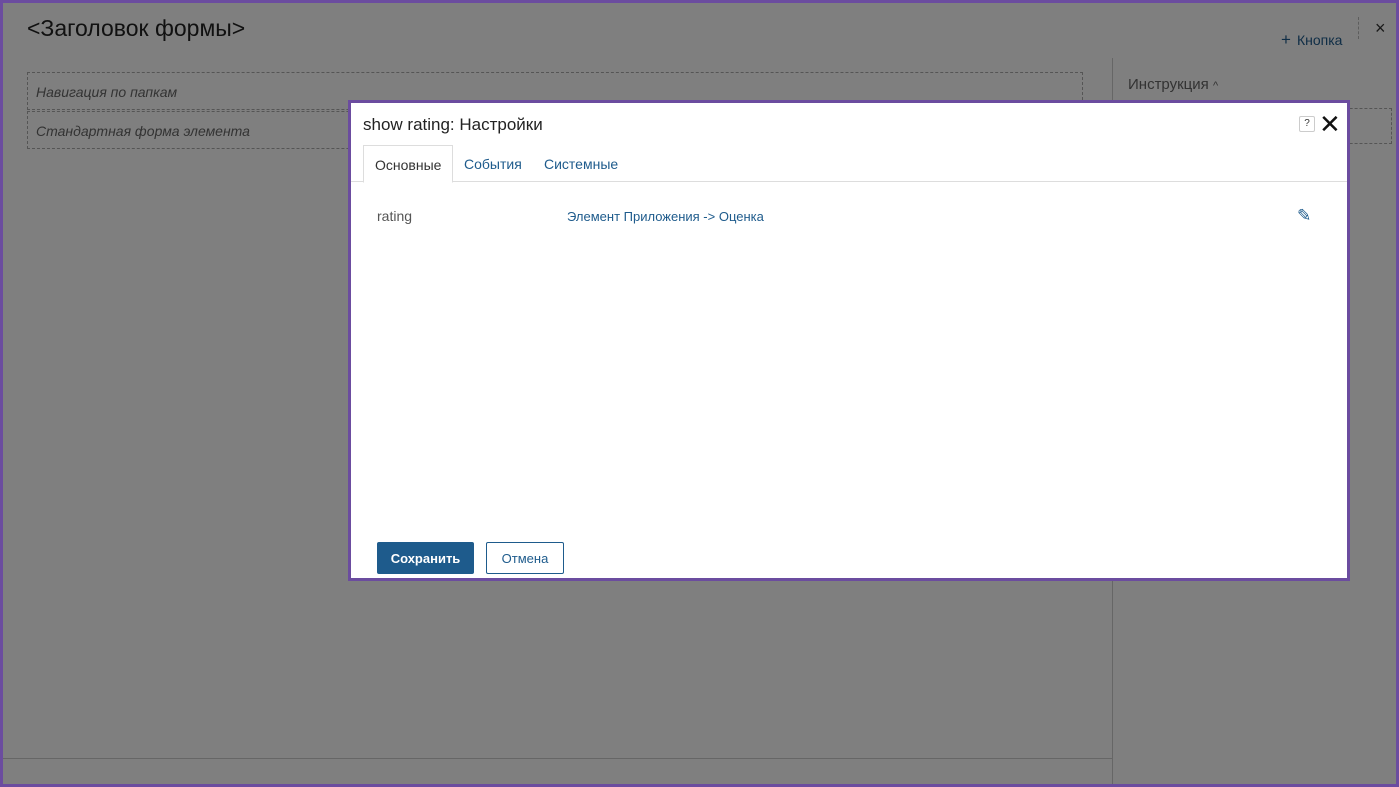  Describe the element at coordinates (408, 164) in the screenshot. I see `tab-main: Основные` at that location.